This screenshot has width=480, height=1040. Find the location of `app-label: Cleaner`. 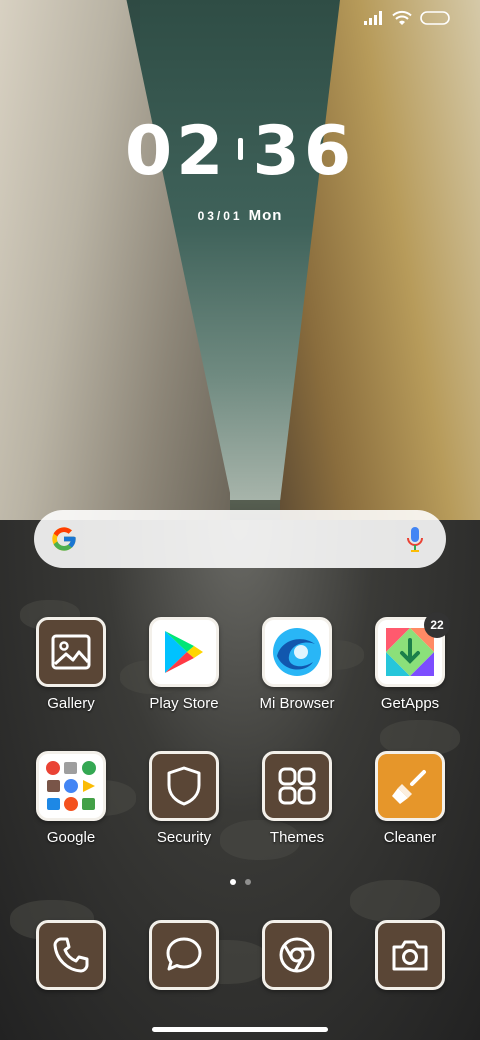

app-label: Cleaner is located at coordinates (410, 837).